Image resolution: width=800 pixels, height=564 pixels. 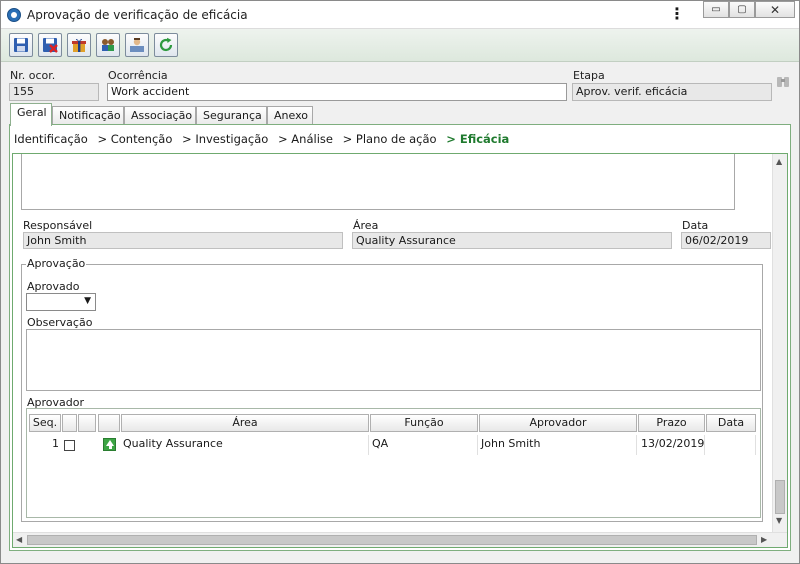 What do you see at coordinates (677, 14) in the screenshot?
I see `more-options-icon: ⋮` at bounding box center [677, 14].